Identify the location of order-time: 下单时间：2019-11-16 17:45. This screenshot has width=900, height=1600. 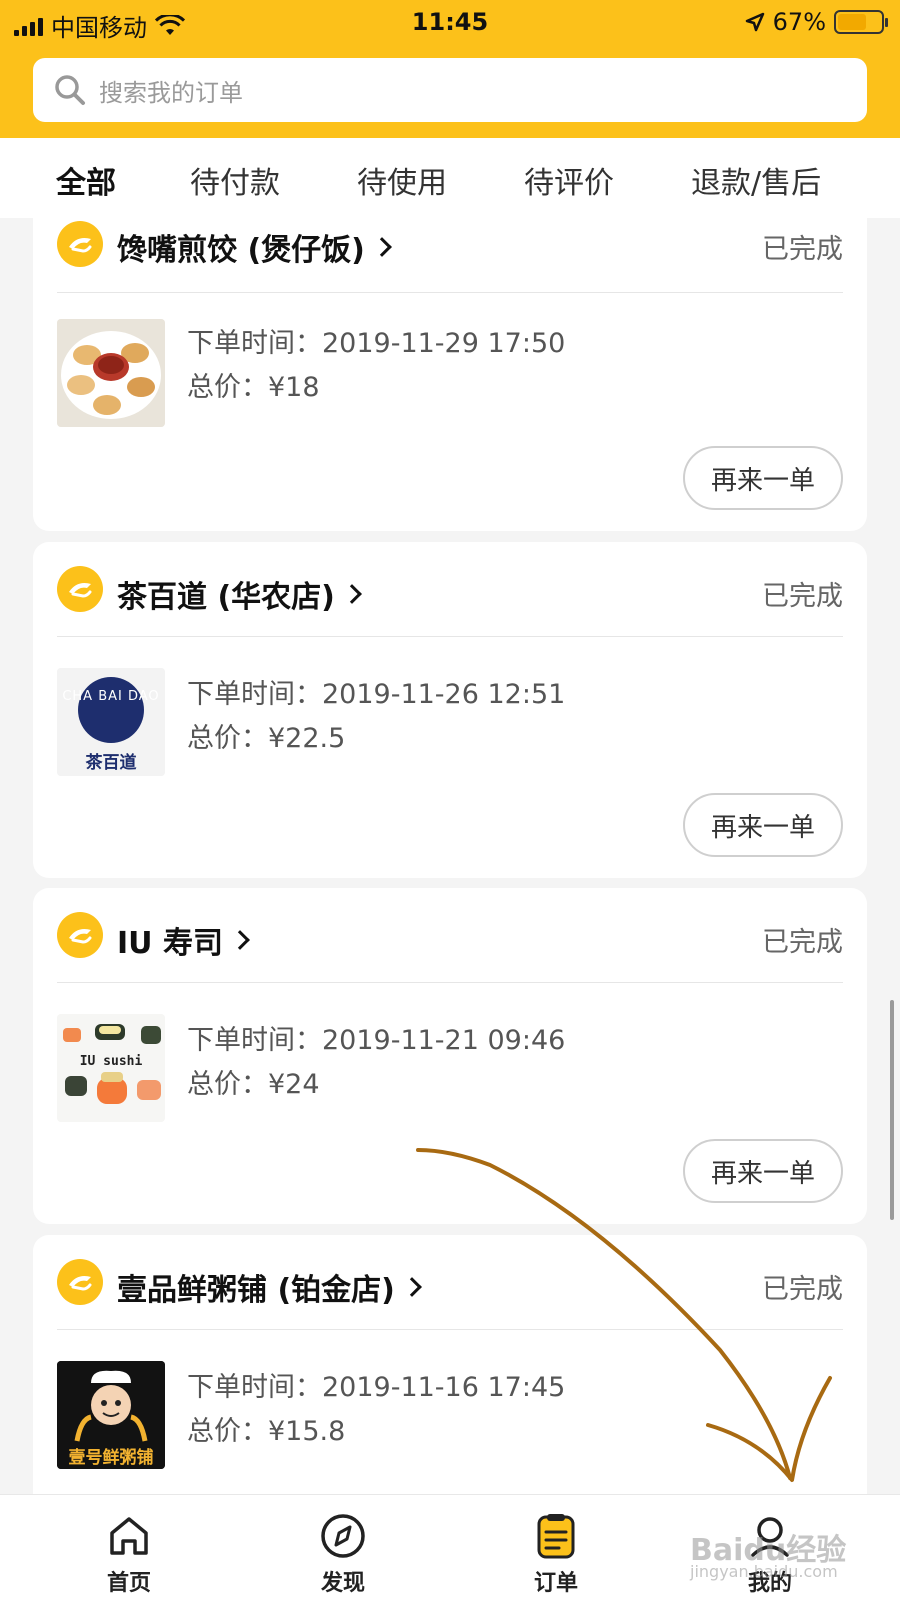
(376, 1384).